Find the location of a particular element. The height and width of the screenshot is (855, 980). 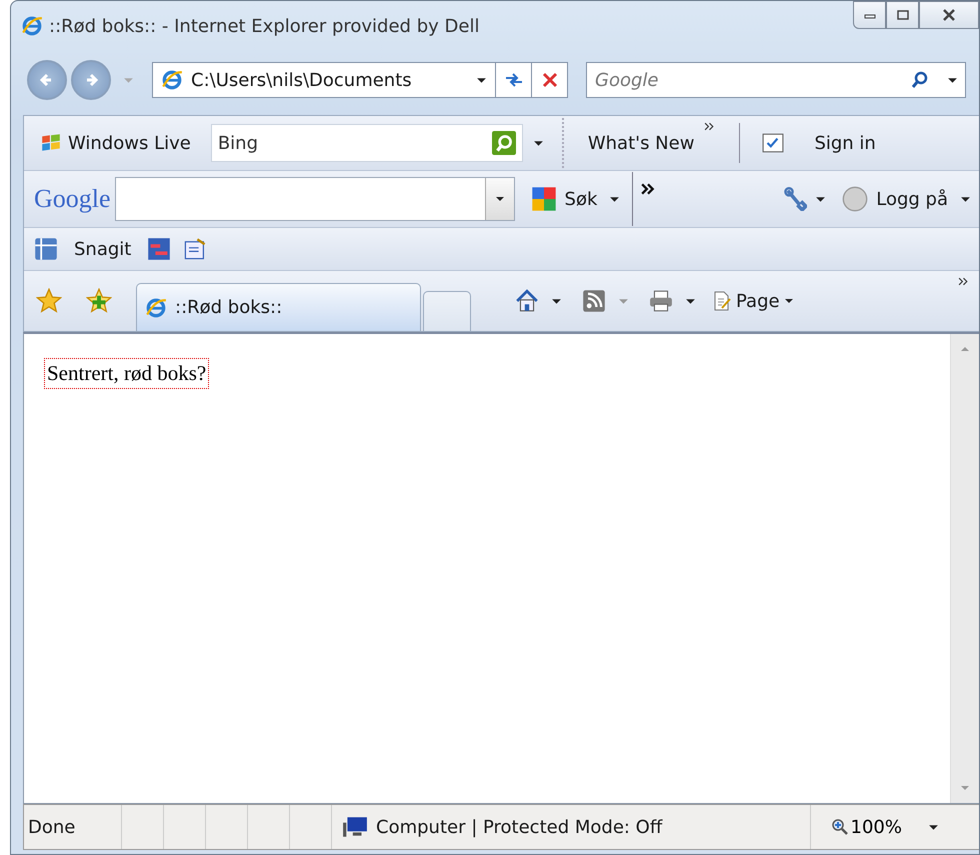

security-zone-text: Computer | Protected Mode: Off is located at coordinates (520, 827).